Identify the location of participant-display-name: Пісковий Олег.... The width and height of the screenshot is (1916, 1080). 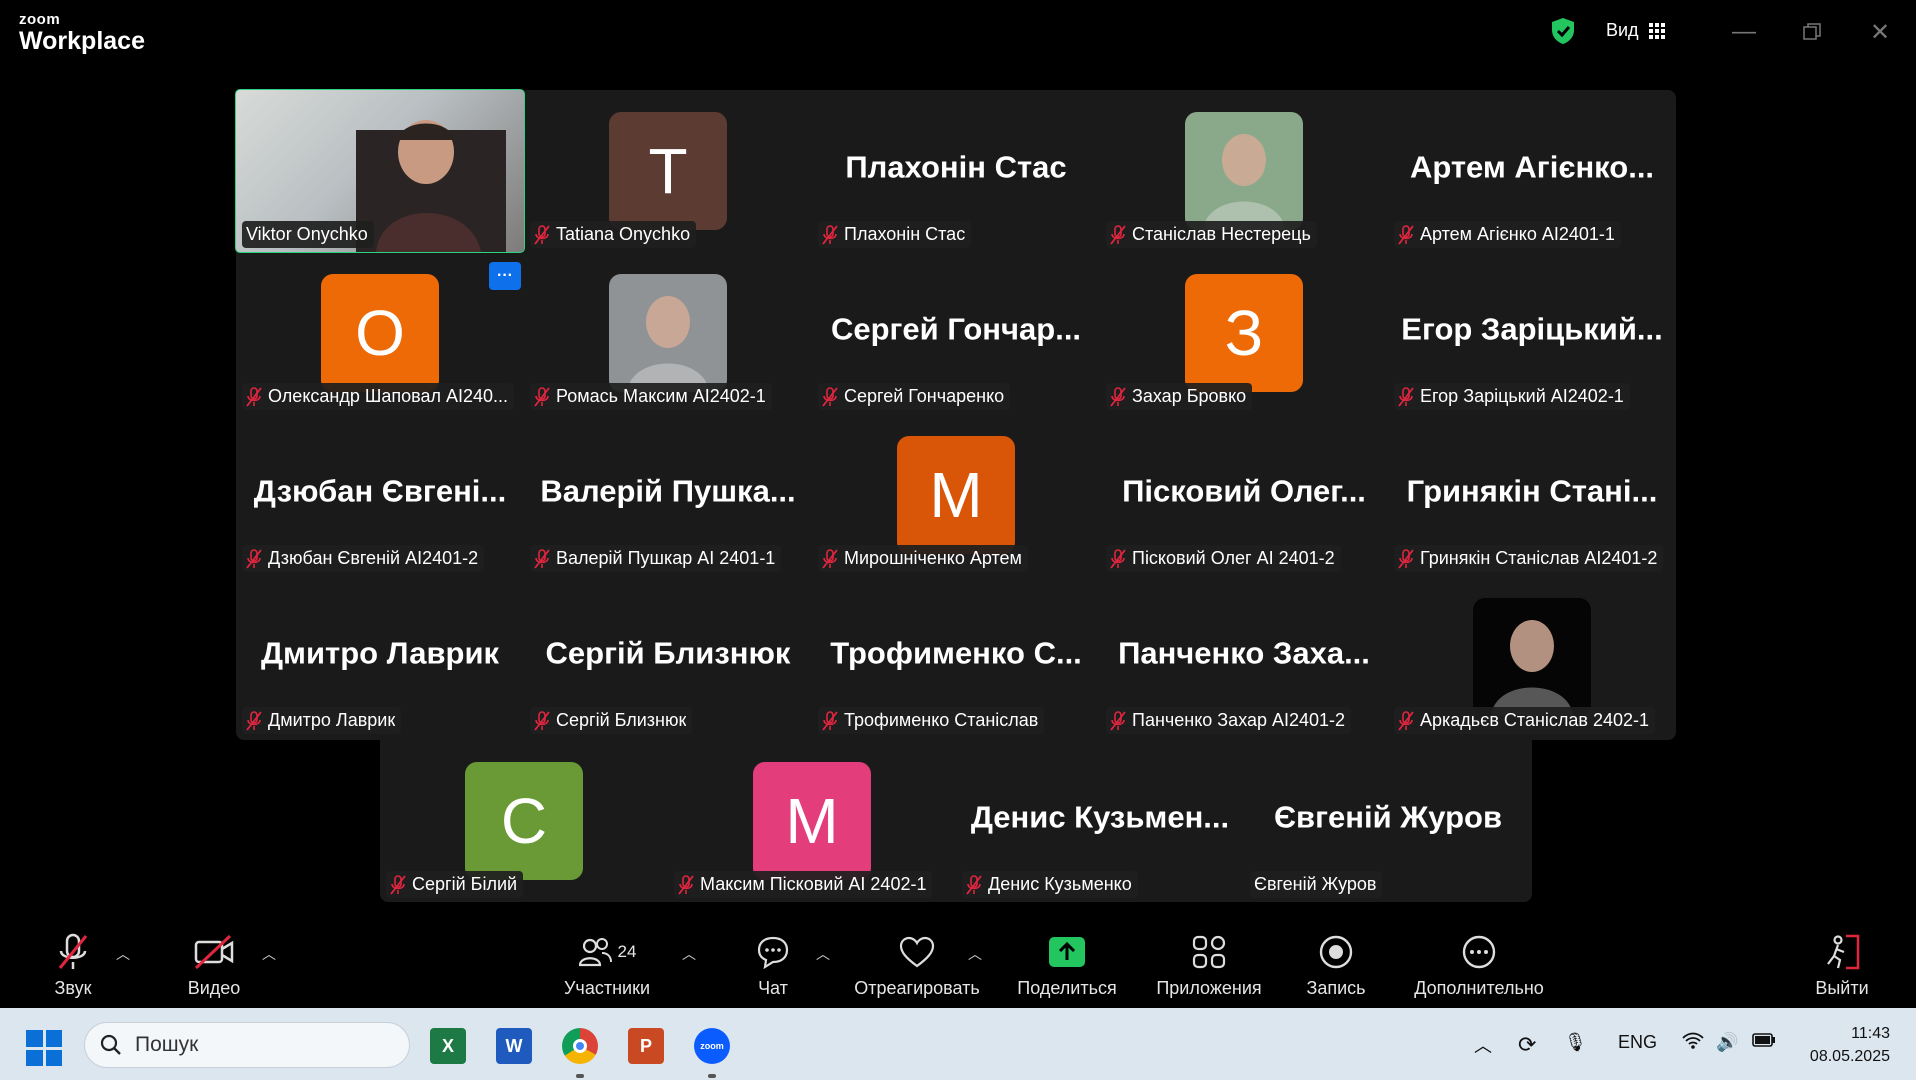
(1244, 491).